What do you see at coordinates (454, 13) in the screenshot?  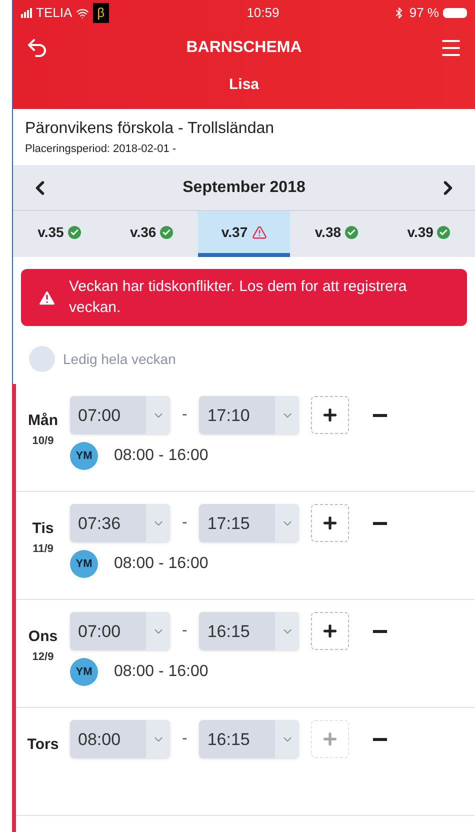 I see `battery-icon` at bounding box center [454, 13].